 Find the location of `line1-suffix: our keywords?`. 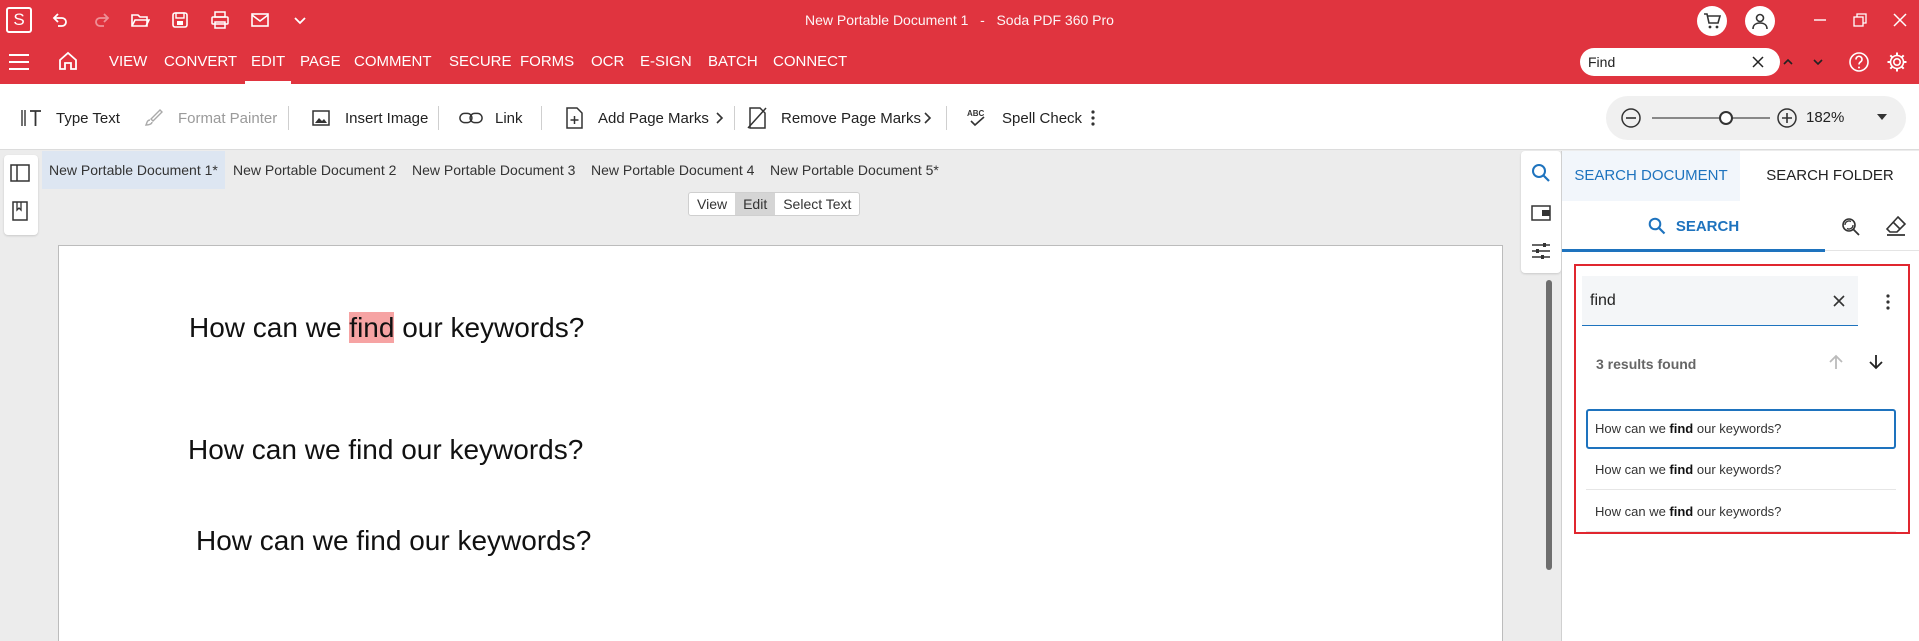

line1-suffix: our keywords? is located at coordinates (489, 327).